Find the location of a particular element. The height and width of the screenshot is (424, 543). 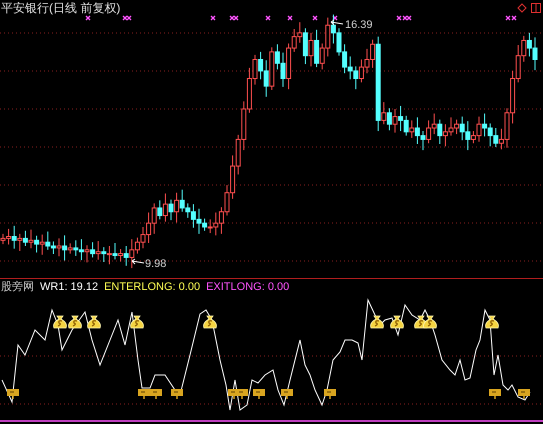

low-price-label: 9.98 is located at coordinates (155, 264).